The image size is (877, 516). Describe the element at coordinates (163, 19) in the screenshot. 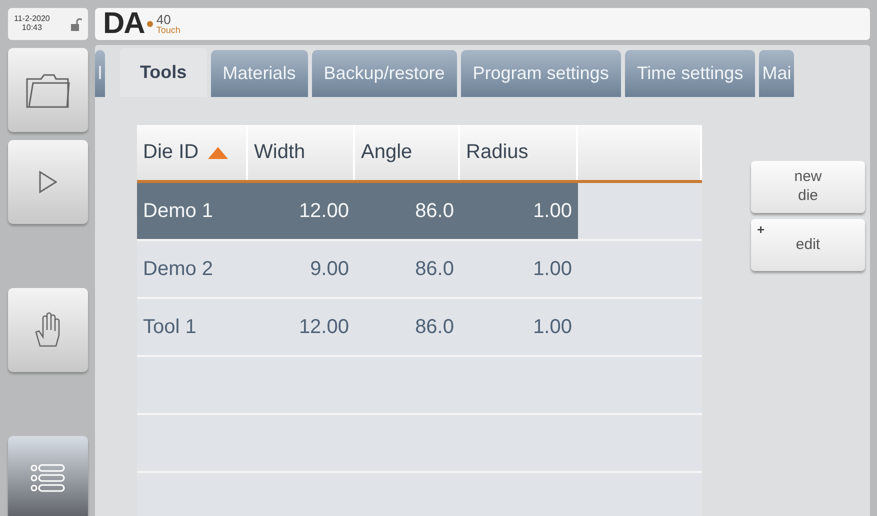

I see `logo-model: 40` at that location.